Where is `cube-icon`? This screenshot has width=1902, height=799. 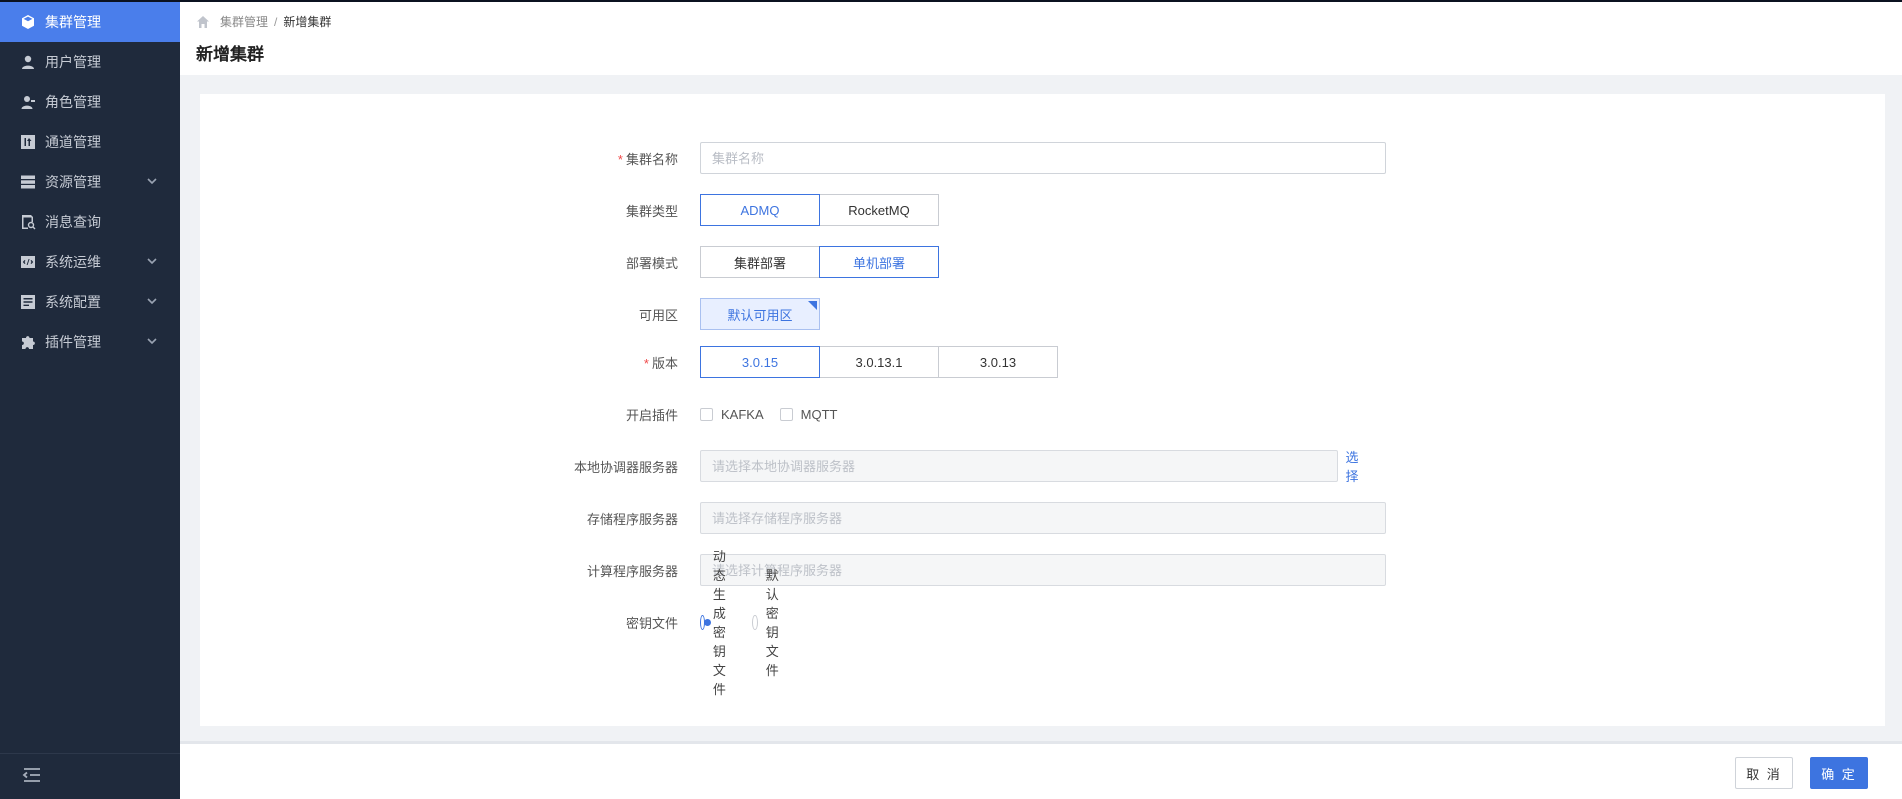 cube-icon is located at coordinates (28, 22).